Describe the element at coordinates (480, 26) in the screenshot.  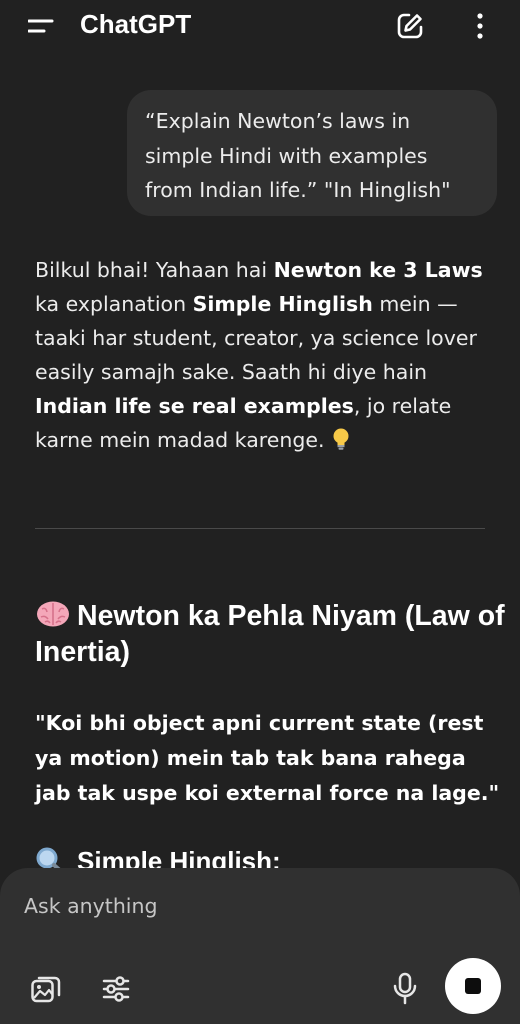
I see `more-vertical-icon` at that location.